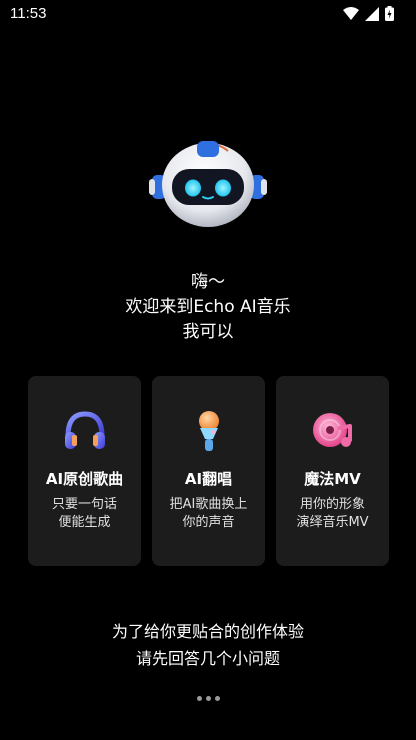  What do you see at coordinates (85, 430) in the screenshot?
I see `headphones-icon` at bounding box center [85, 430].